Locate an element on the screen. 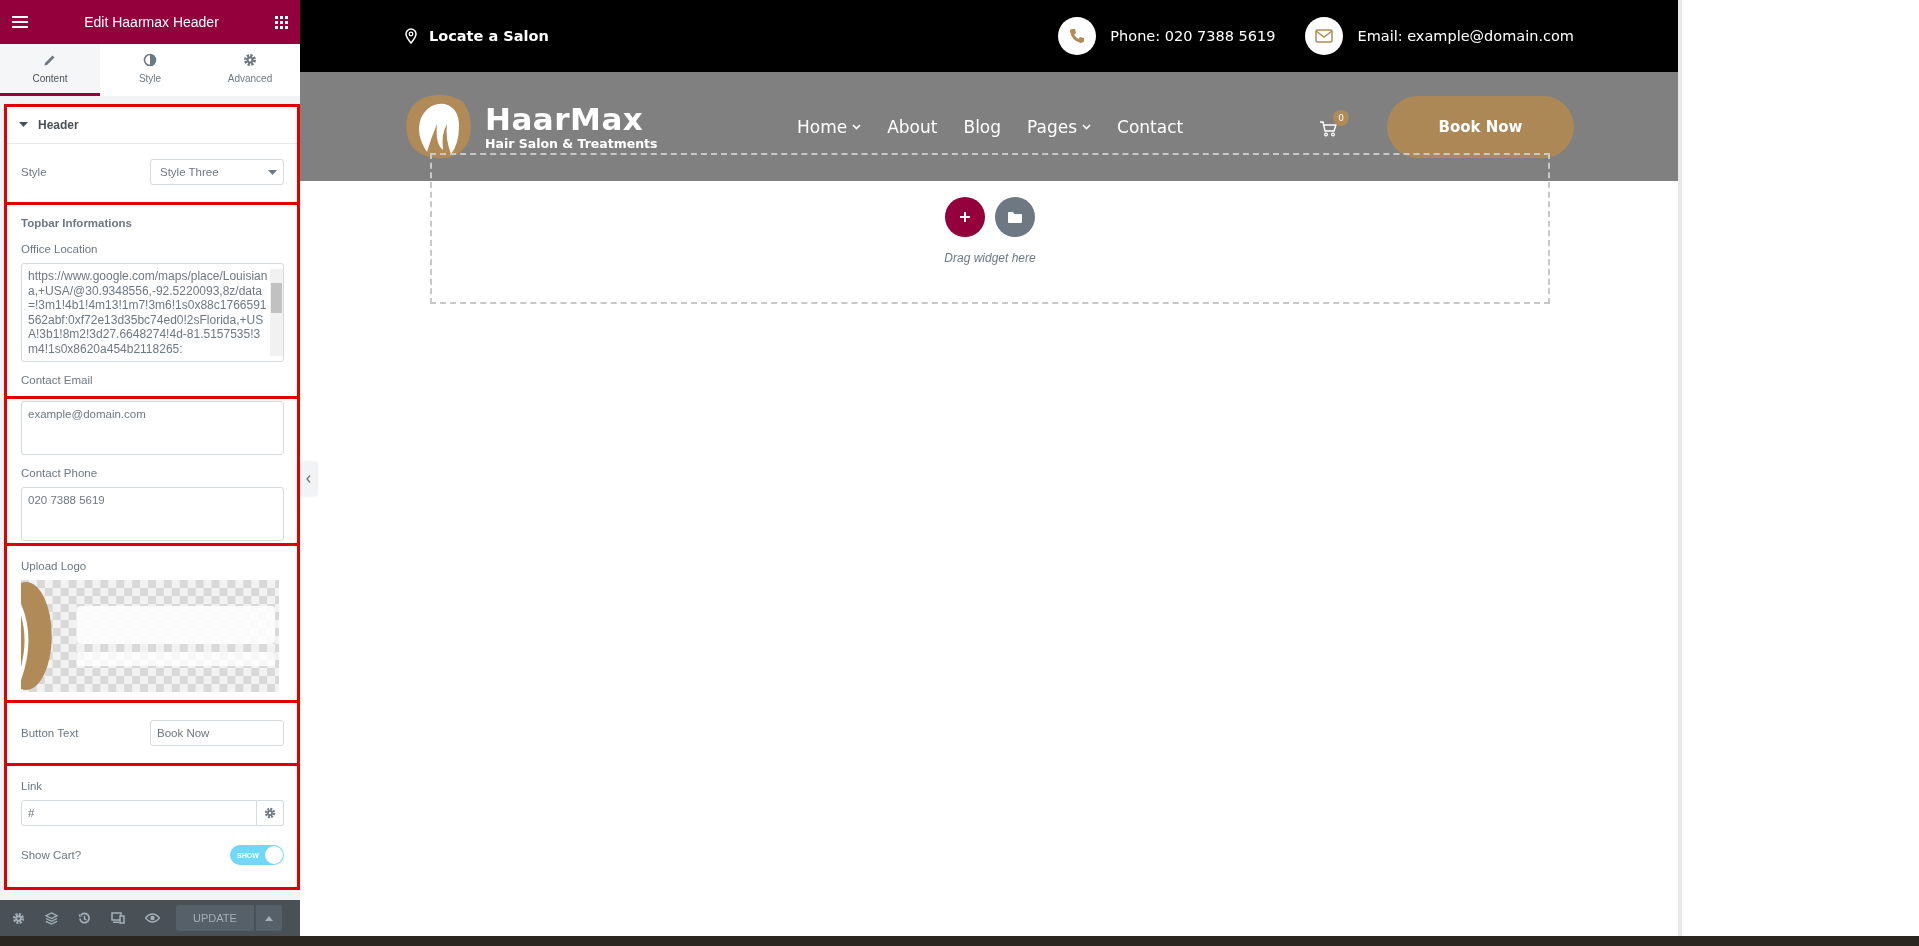 The image size is (1919, 946). chevron-left-icon is located at coordinates (308, 479).